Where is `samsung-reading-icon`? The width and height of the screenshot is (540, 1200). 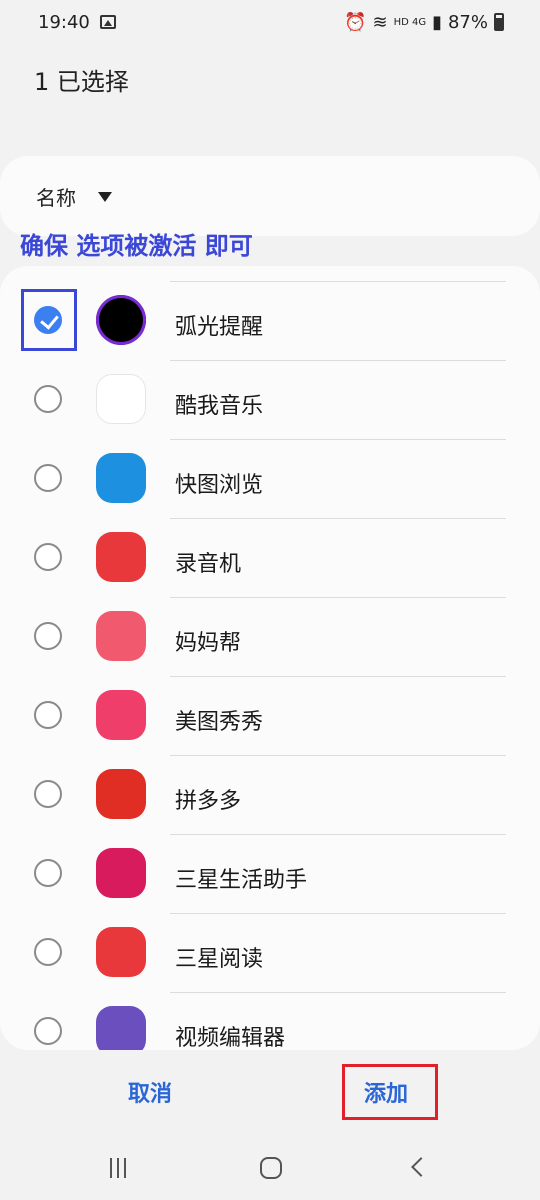
samsung-reading-icon is located at coordinates (121, 952).